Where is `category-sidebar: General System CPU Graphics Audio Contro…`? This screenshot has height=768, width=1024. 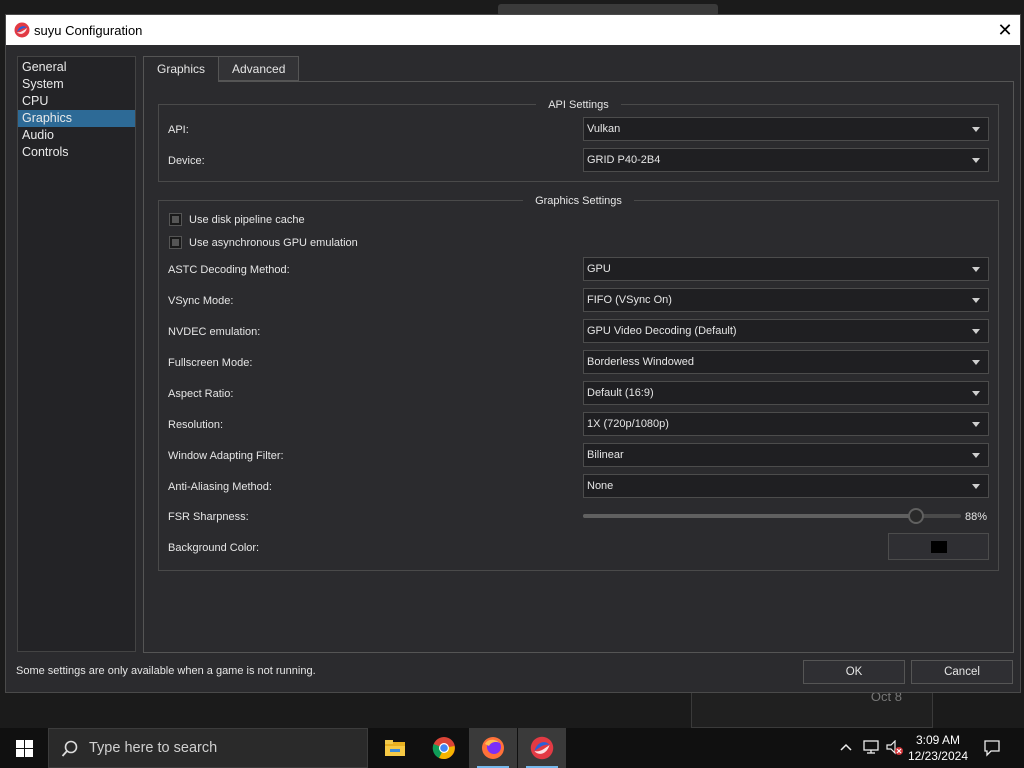 category-sidebar: General System CPU Graphics Audio Contro… is located at coordinates (76, 354).